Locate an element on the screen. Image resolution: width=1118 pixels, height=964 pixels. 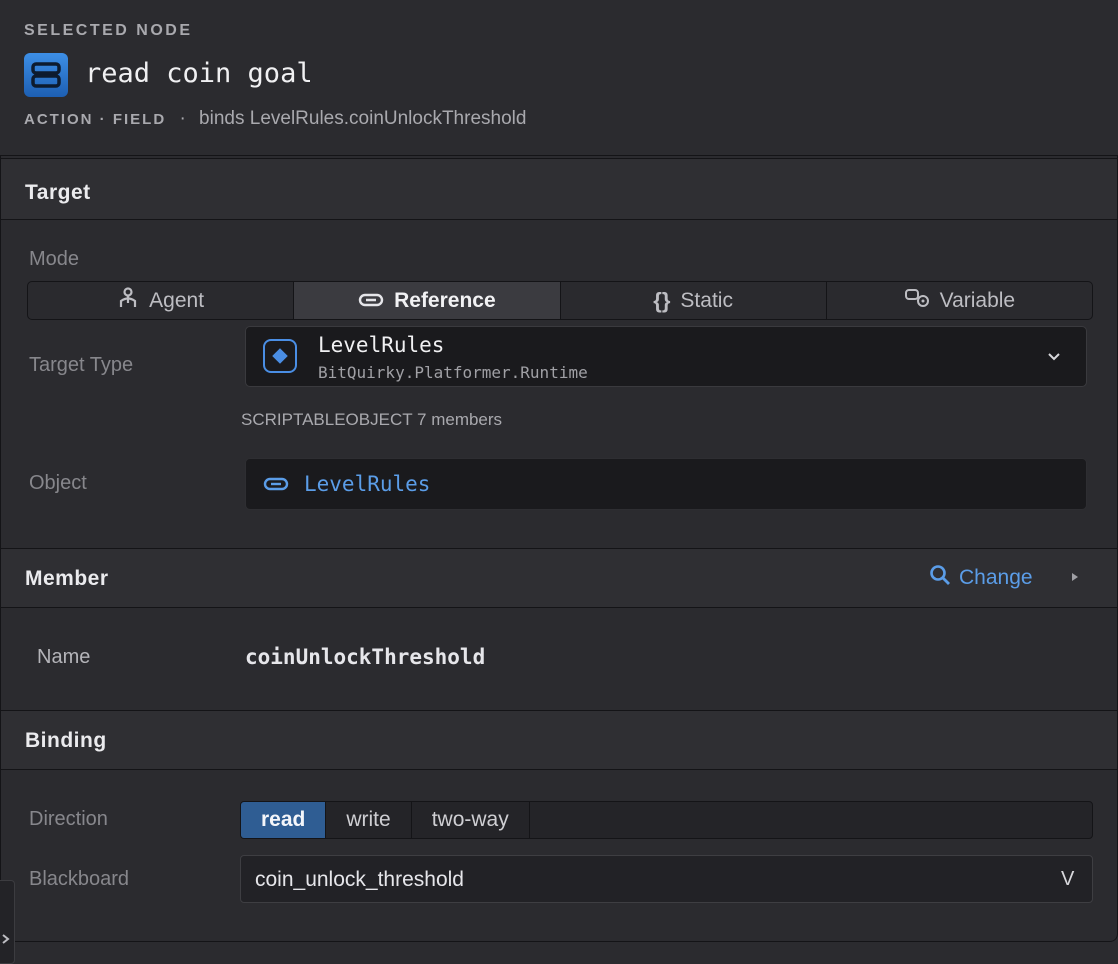
member-name-label: Name is located at coordinates (64, 657).